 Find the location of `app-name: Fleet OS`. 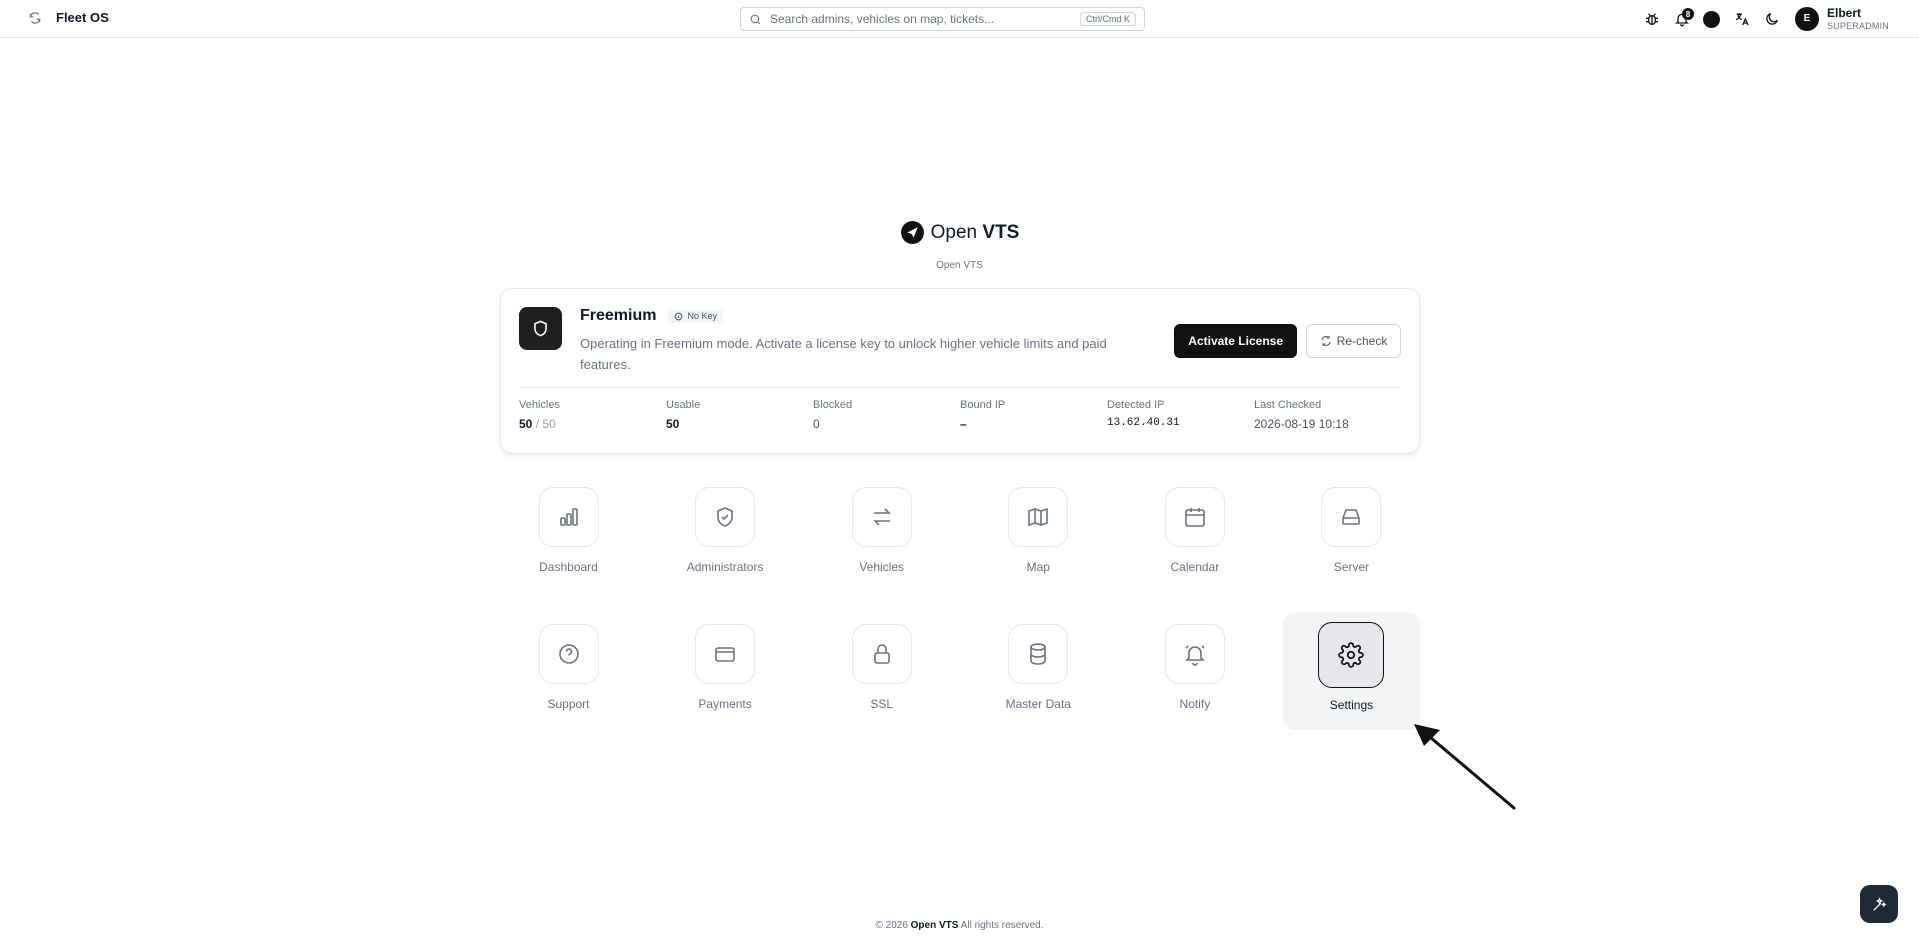

app-name: Fleet OS is located at coordinates (82, 17).